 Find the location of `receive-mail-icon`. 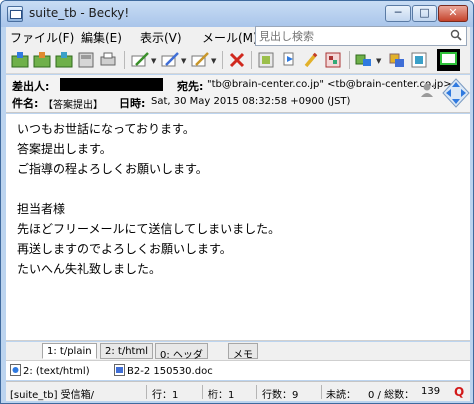

receive-mail-icon is located at coordinates (20, 60).